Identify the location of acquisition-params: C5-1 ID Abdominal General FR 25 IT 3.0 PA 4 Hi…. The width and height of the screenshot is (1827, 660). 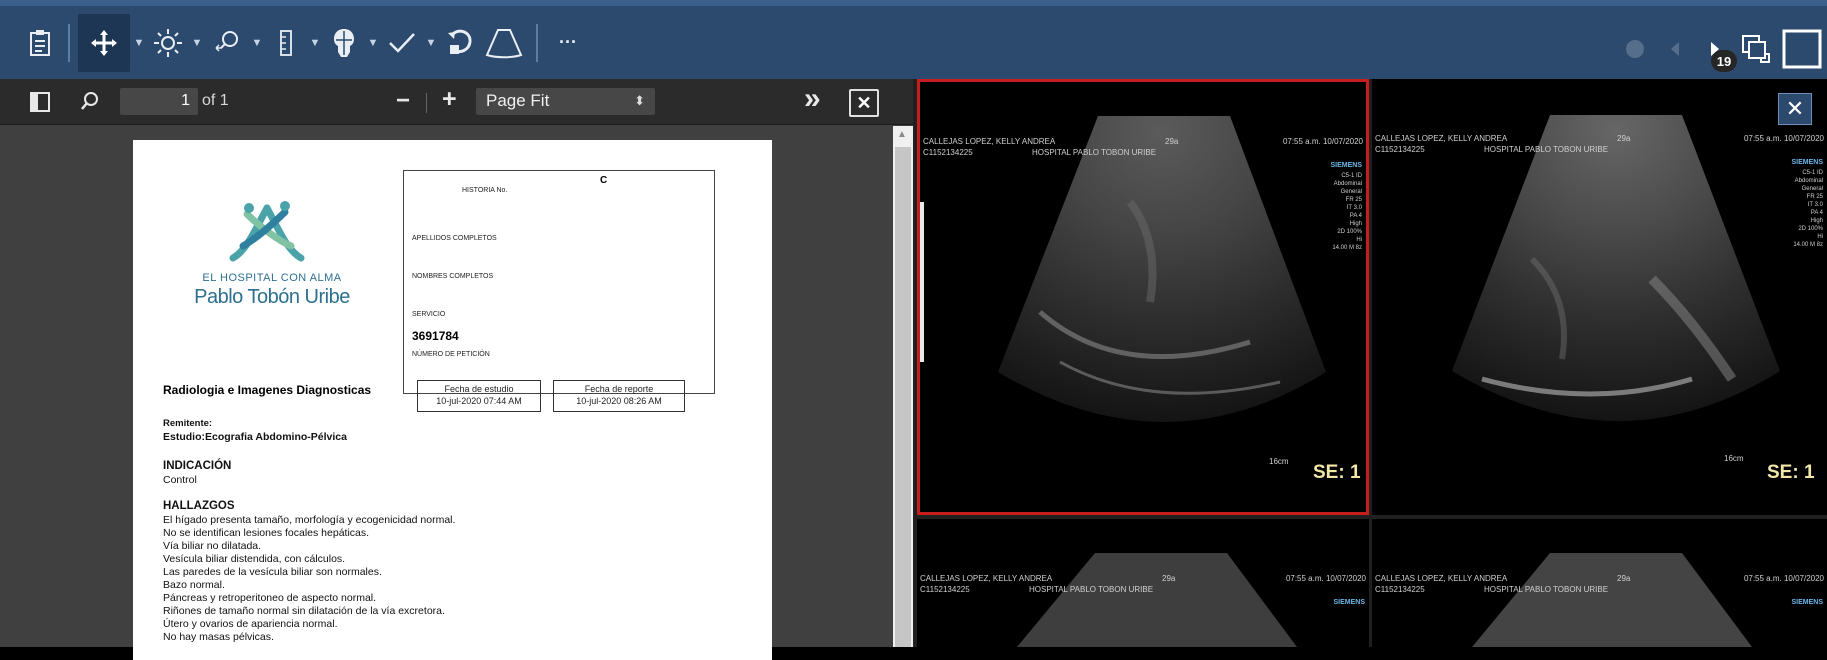
(1347, 212).